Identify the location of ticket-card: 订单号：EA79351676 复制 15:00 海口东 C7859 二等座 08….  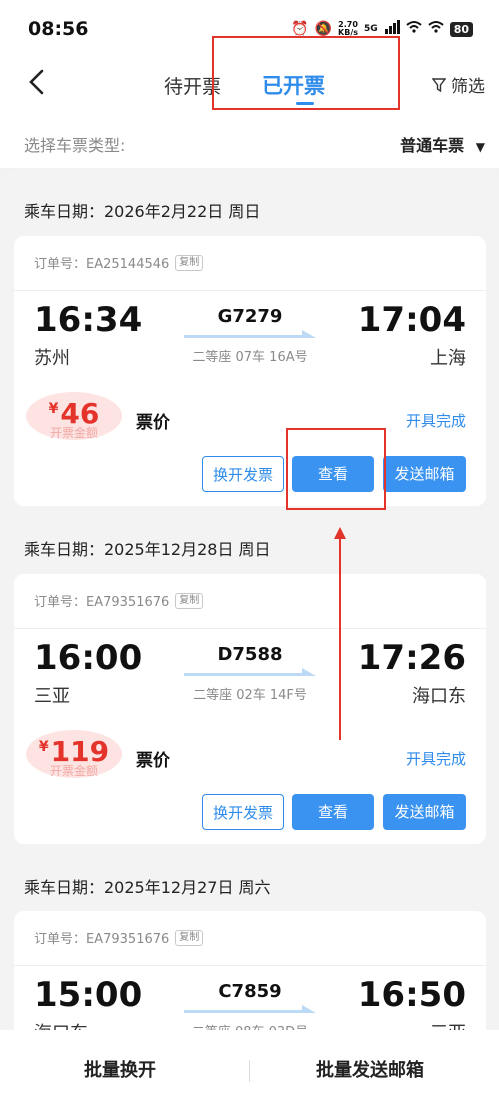
(250, 970).